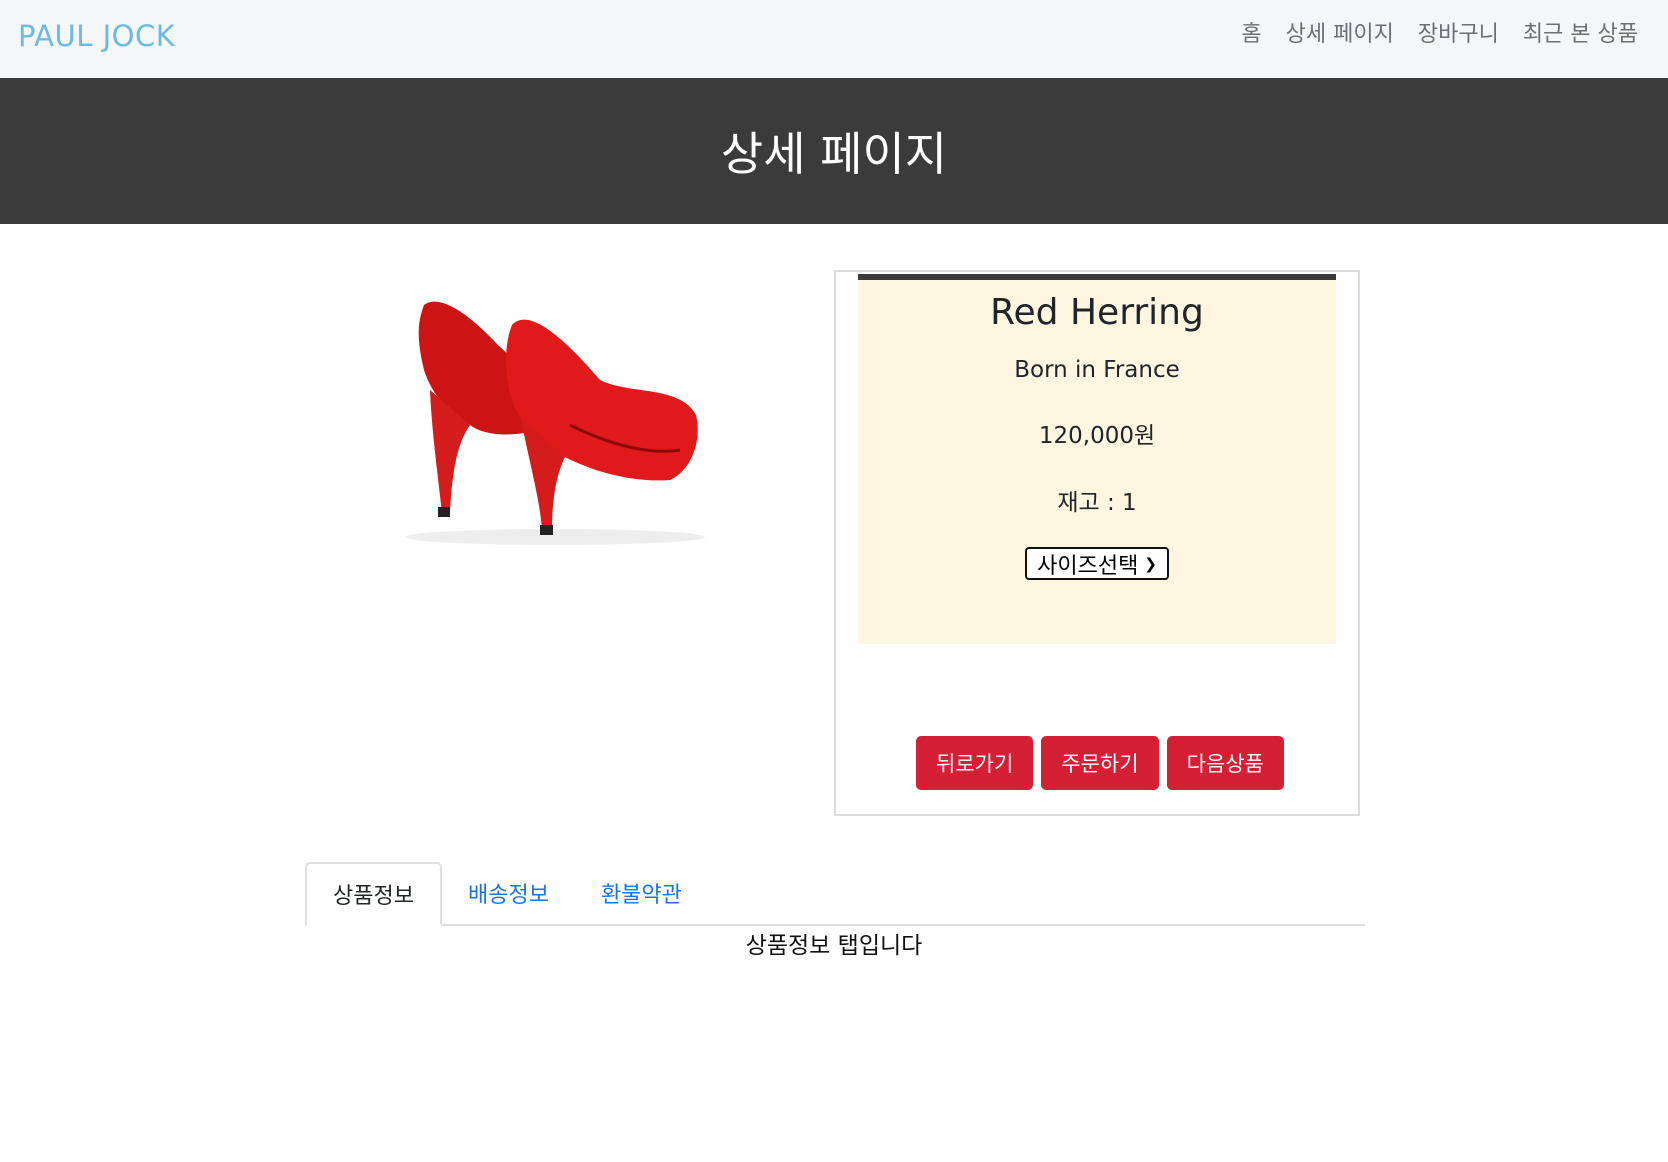 Image resolution: width=1668 pixels, height=1162 pixels. What do you see at coordinates (834, 39) in the screenshot?
I see `navbar: PAUL JOCK 홈 상세 페이지 장바구니 최근 본 상품` at bounding box center [834, 39].